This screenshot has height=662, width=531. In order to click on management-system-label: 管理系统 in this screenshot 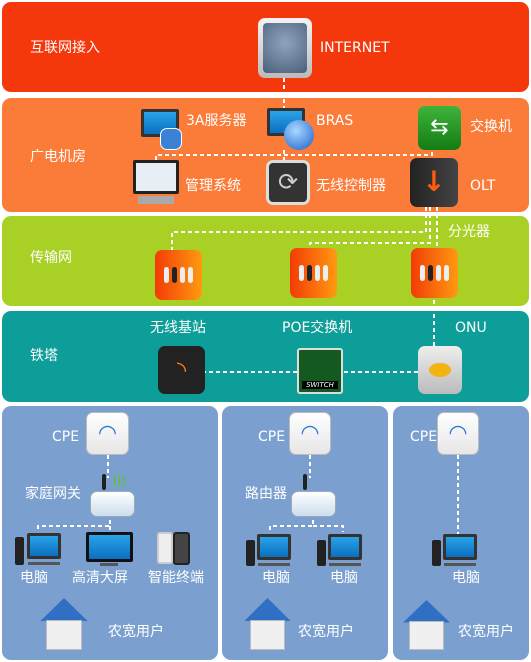, I will do `click(213, 186)`.